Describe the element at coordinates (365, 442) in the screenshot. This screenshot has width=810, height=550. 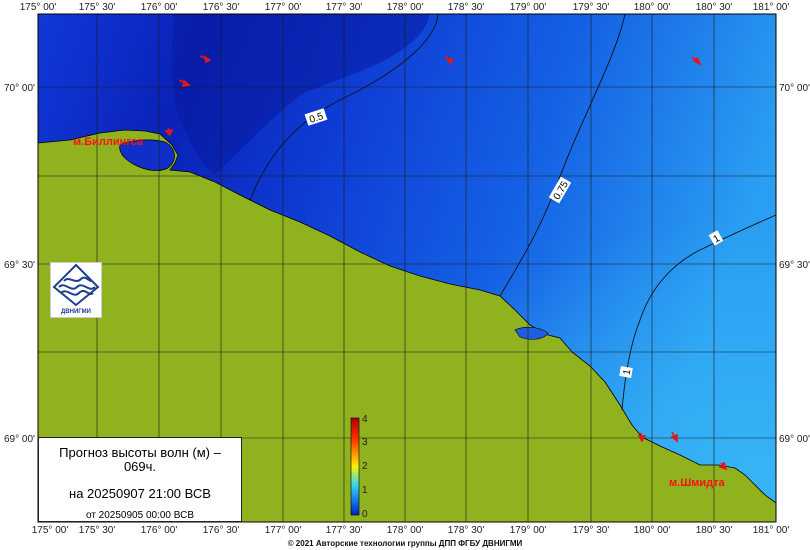
I see `legend-tick-label: 3` at that location.